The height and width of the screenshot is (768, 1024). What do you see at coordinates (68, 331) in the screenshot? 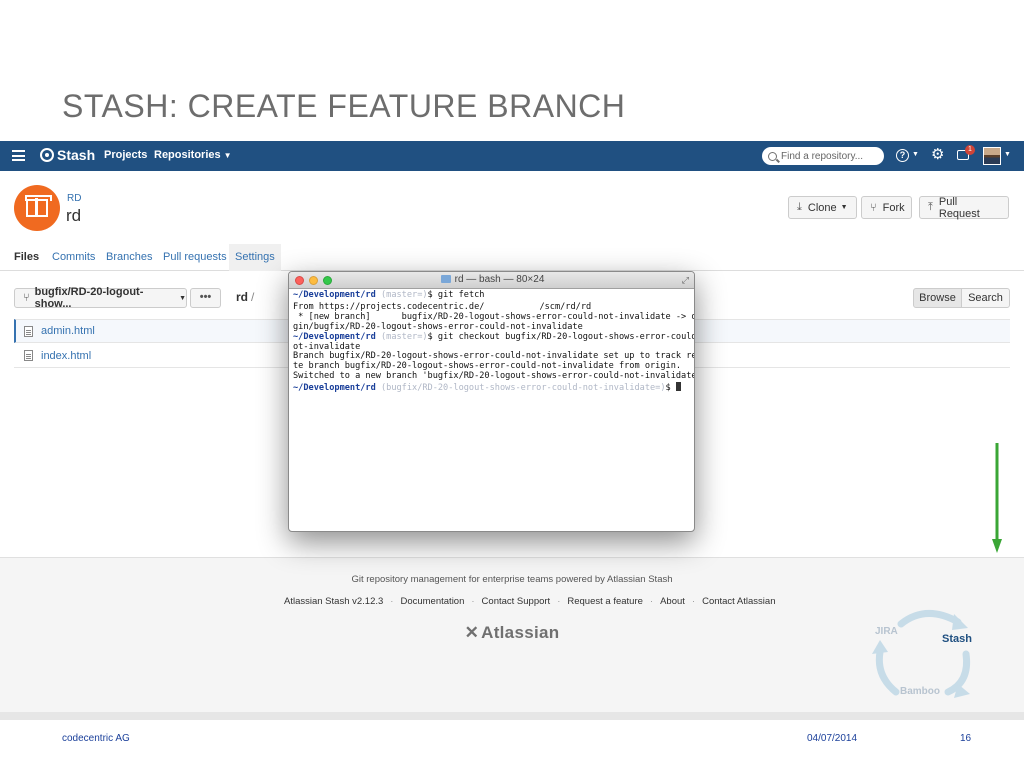
I see `file-name: admin.html` at bounding box center [68, 331].